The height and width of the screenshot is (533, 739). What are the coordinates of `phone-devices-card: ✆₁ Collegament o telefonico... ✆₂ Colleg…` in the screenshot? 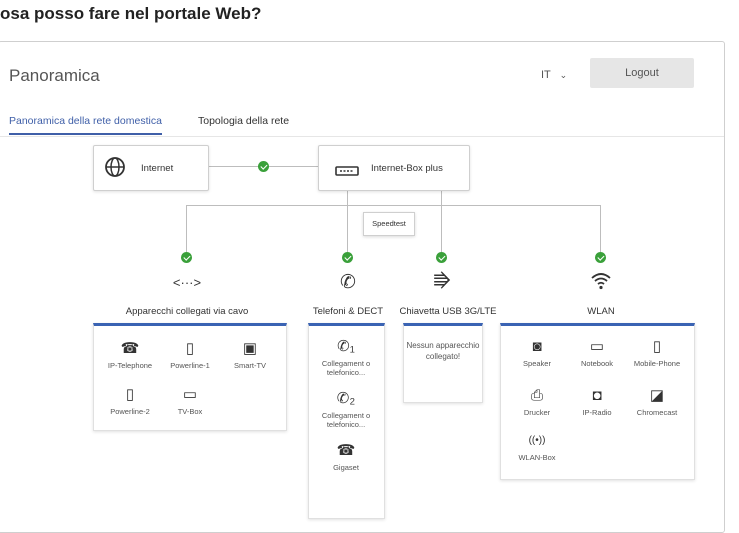 It's located at (346, 421).